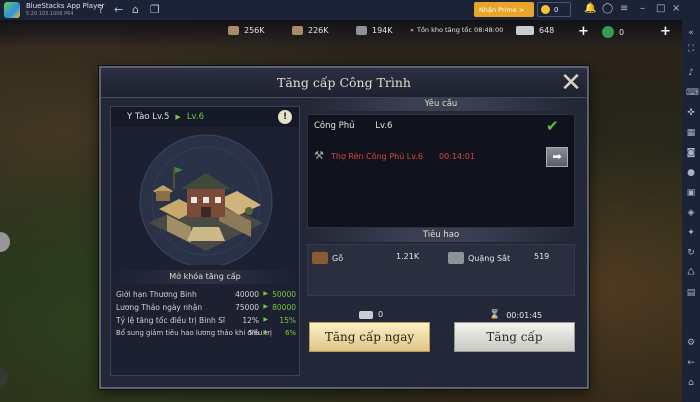  I want to click on resource-silver: 648, so click(535, 30).